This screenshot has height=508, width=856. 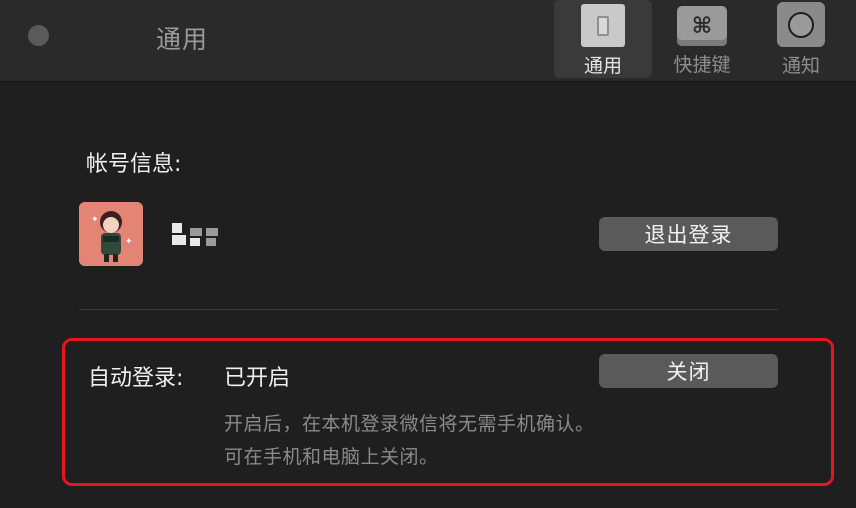 I want to click on auto-login-description-2: 可在手机和电脑上关闭。, so click(x=331, y=457).